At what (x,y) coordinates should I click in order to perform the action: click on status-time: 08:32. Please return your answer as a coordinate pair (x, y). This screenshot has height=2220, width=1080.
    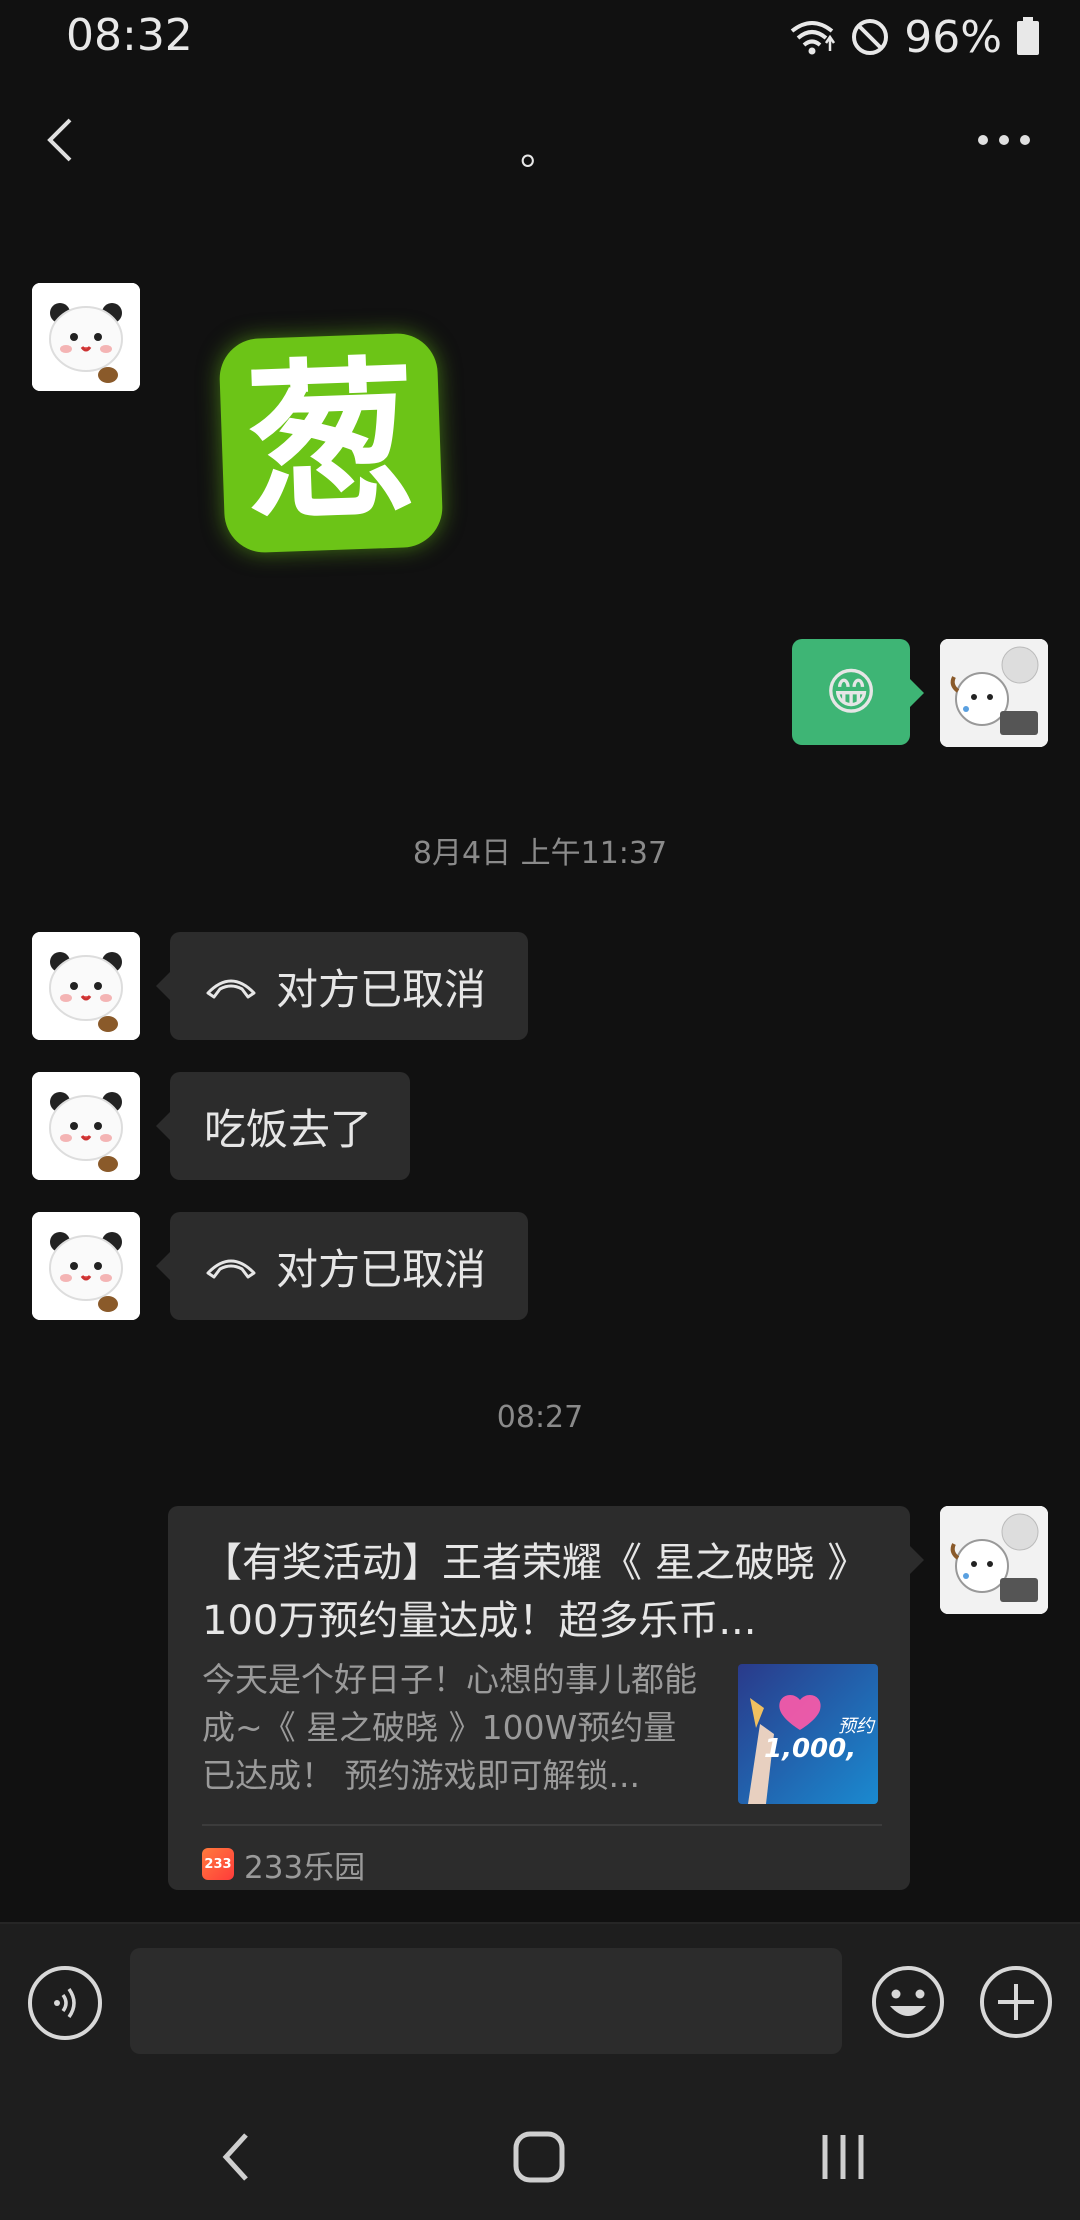
    Looking at the image, I should click on (129, 35).